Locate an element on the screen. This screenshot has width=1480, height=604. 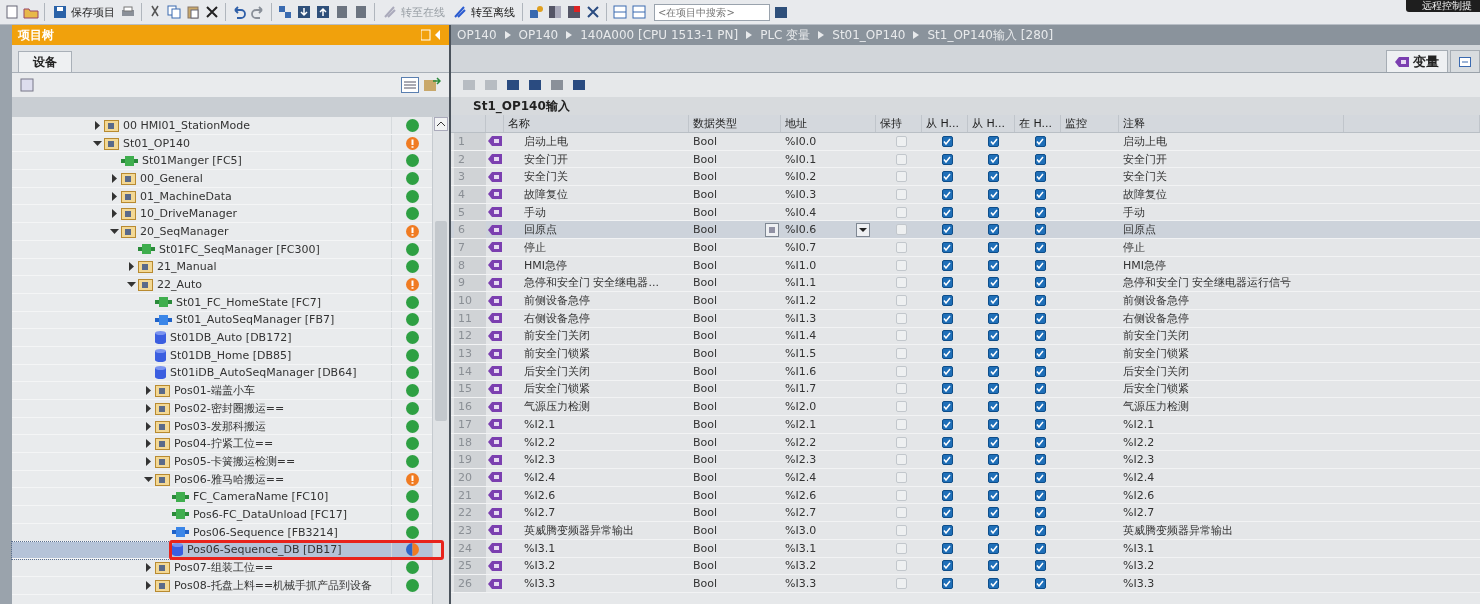
table-icon is located at coordinates (432, 85).